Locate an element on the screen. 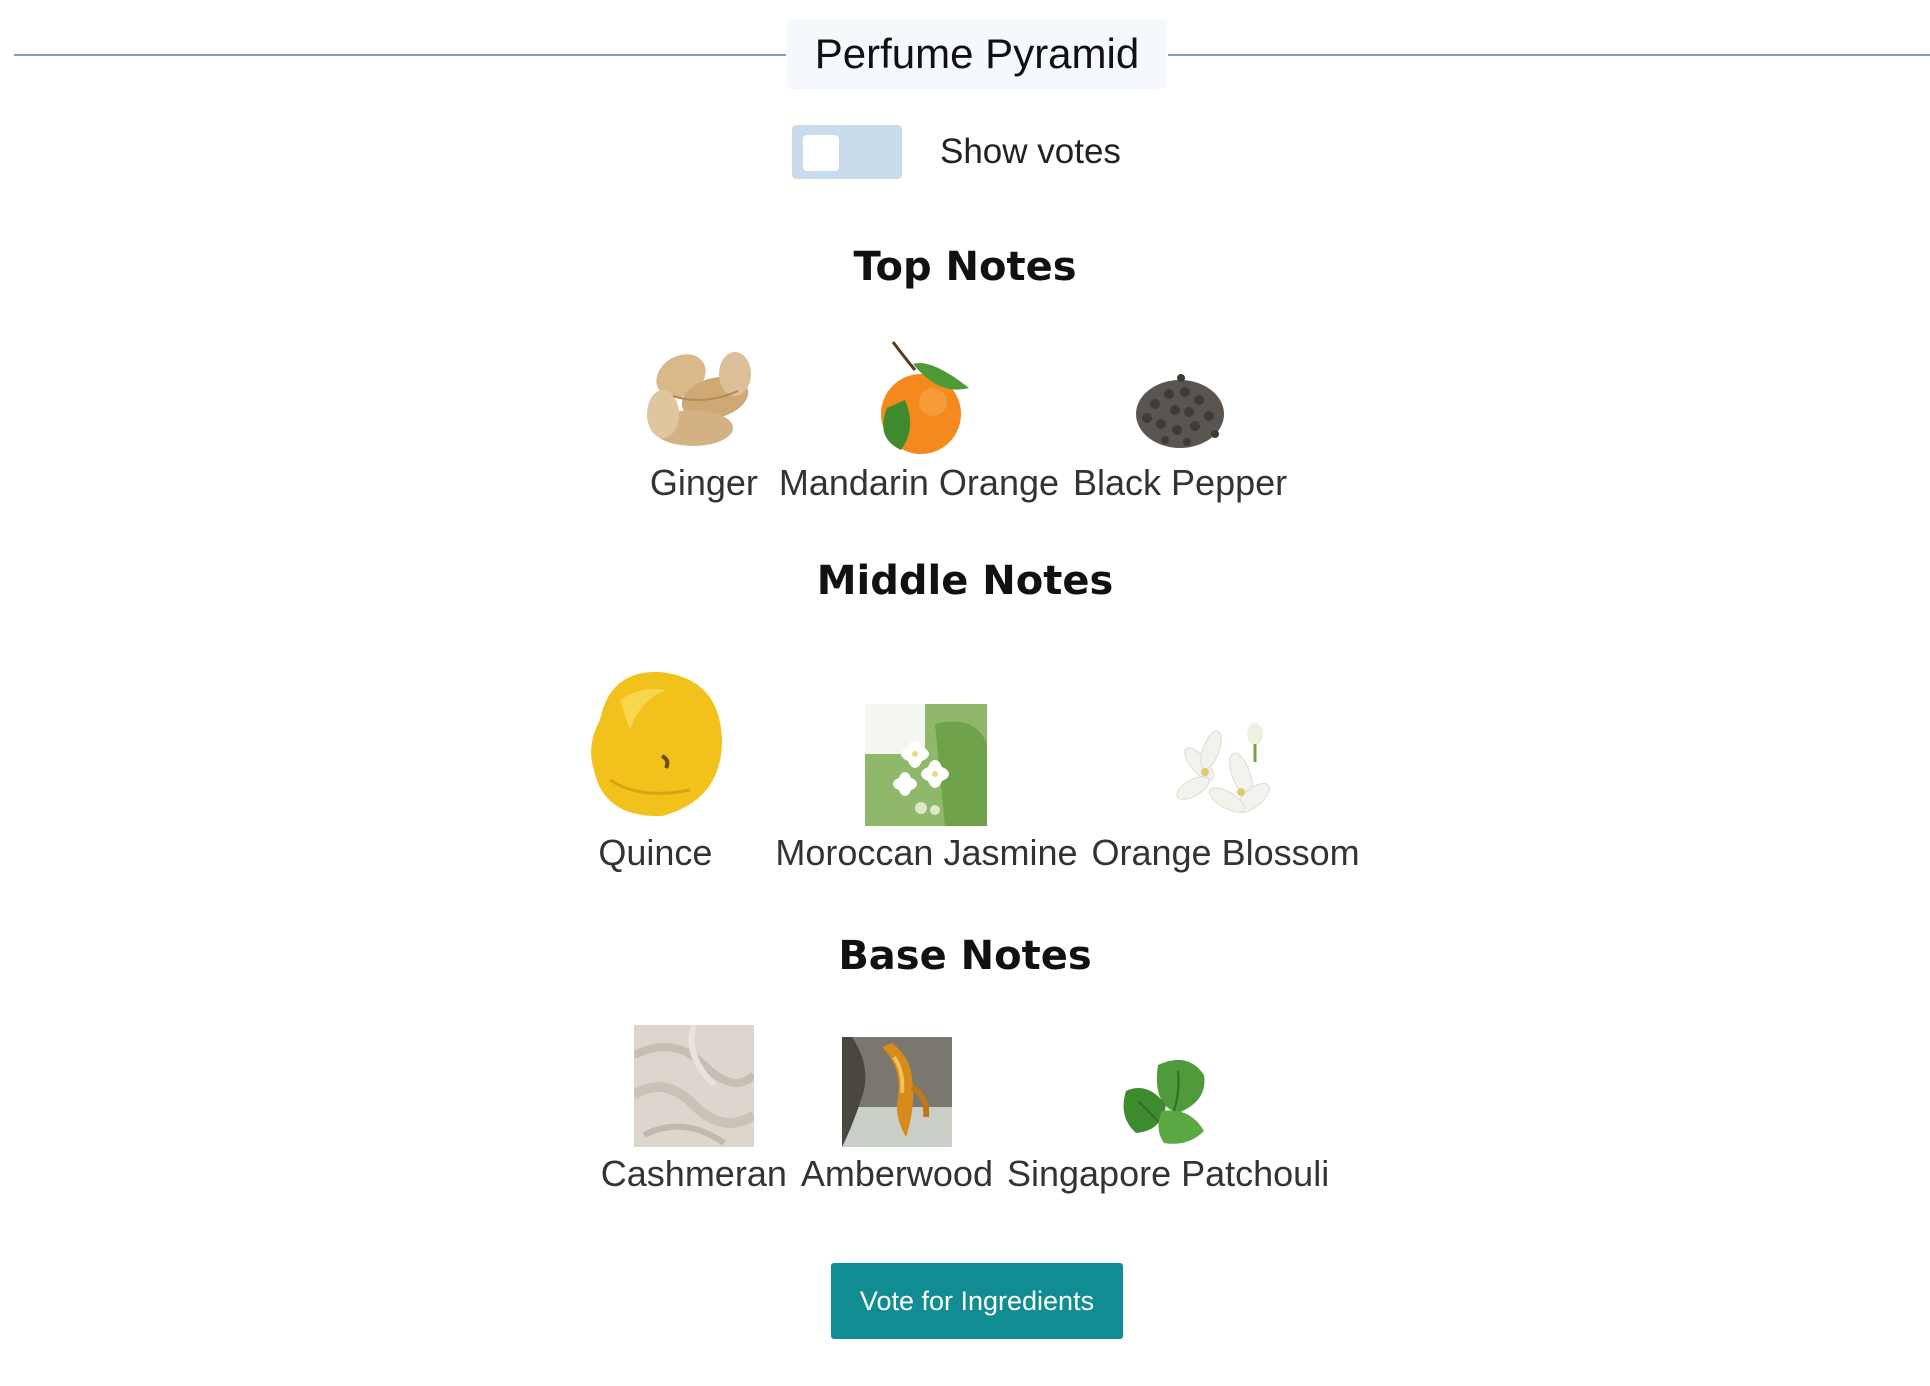  note-moroccan-jasmine: Moroccan Jasmine is located at coordinates (926, 789).